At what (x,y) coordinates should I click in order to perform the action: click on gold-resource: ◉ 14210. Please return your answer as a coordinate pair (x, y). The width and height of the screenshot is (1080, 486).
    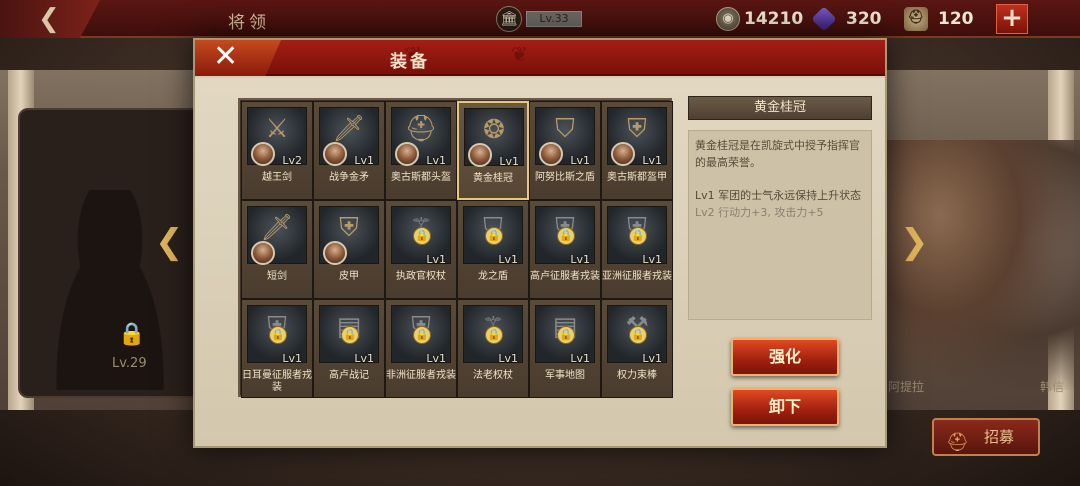
    Looking at the image, I should click on (759, 19).